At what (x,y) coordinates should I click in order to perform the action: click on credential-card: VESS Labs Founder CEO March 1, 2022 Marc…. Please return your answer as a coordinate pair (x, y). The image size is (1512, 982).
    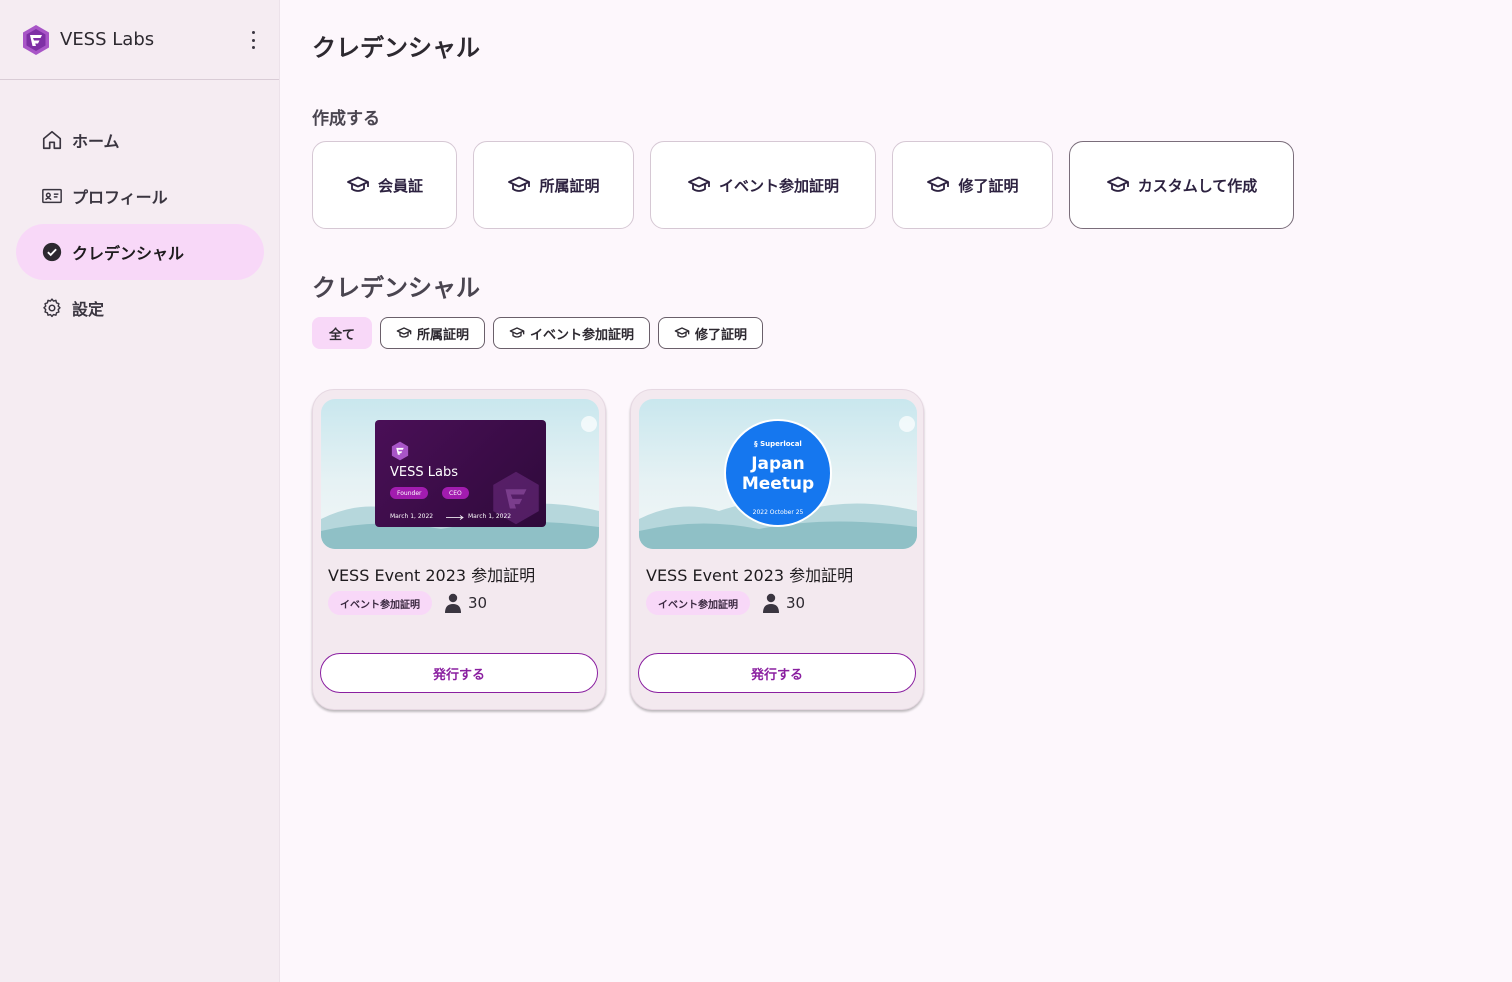
    Looking at the image, I should click on (459, 549).